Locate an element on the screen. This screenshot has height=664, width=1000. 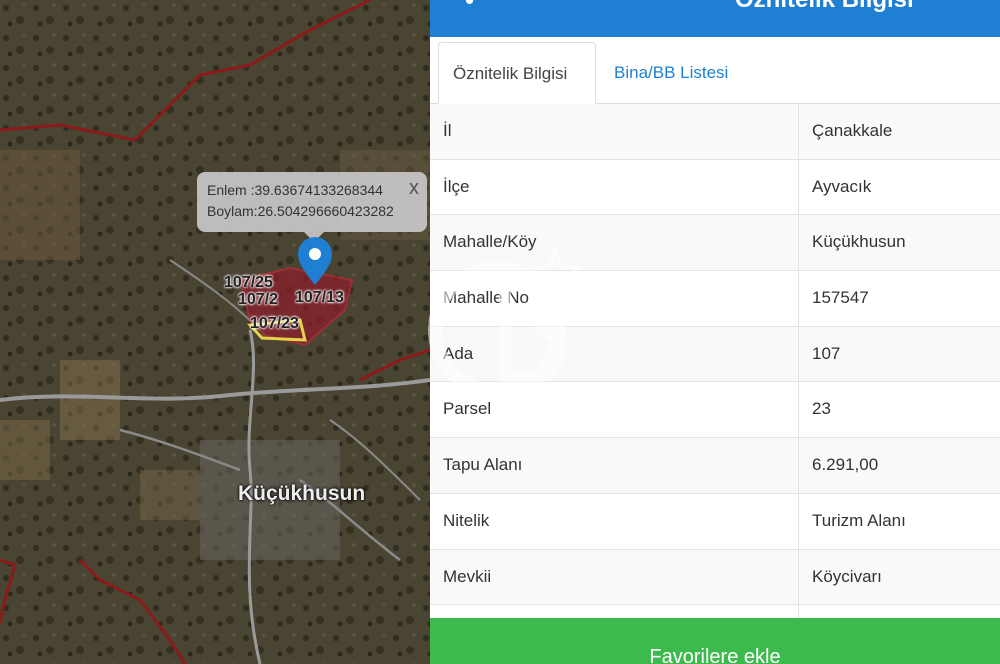
table-row: Nitelik Turizm Alanı is located at coordinates (715, 521).